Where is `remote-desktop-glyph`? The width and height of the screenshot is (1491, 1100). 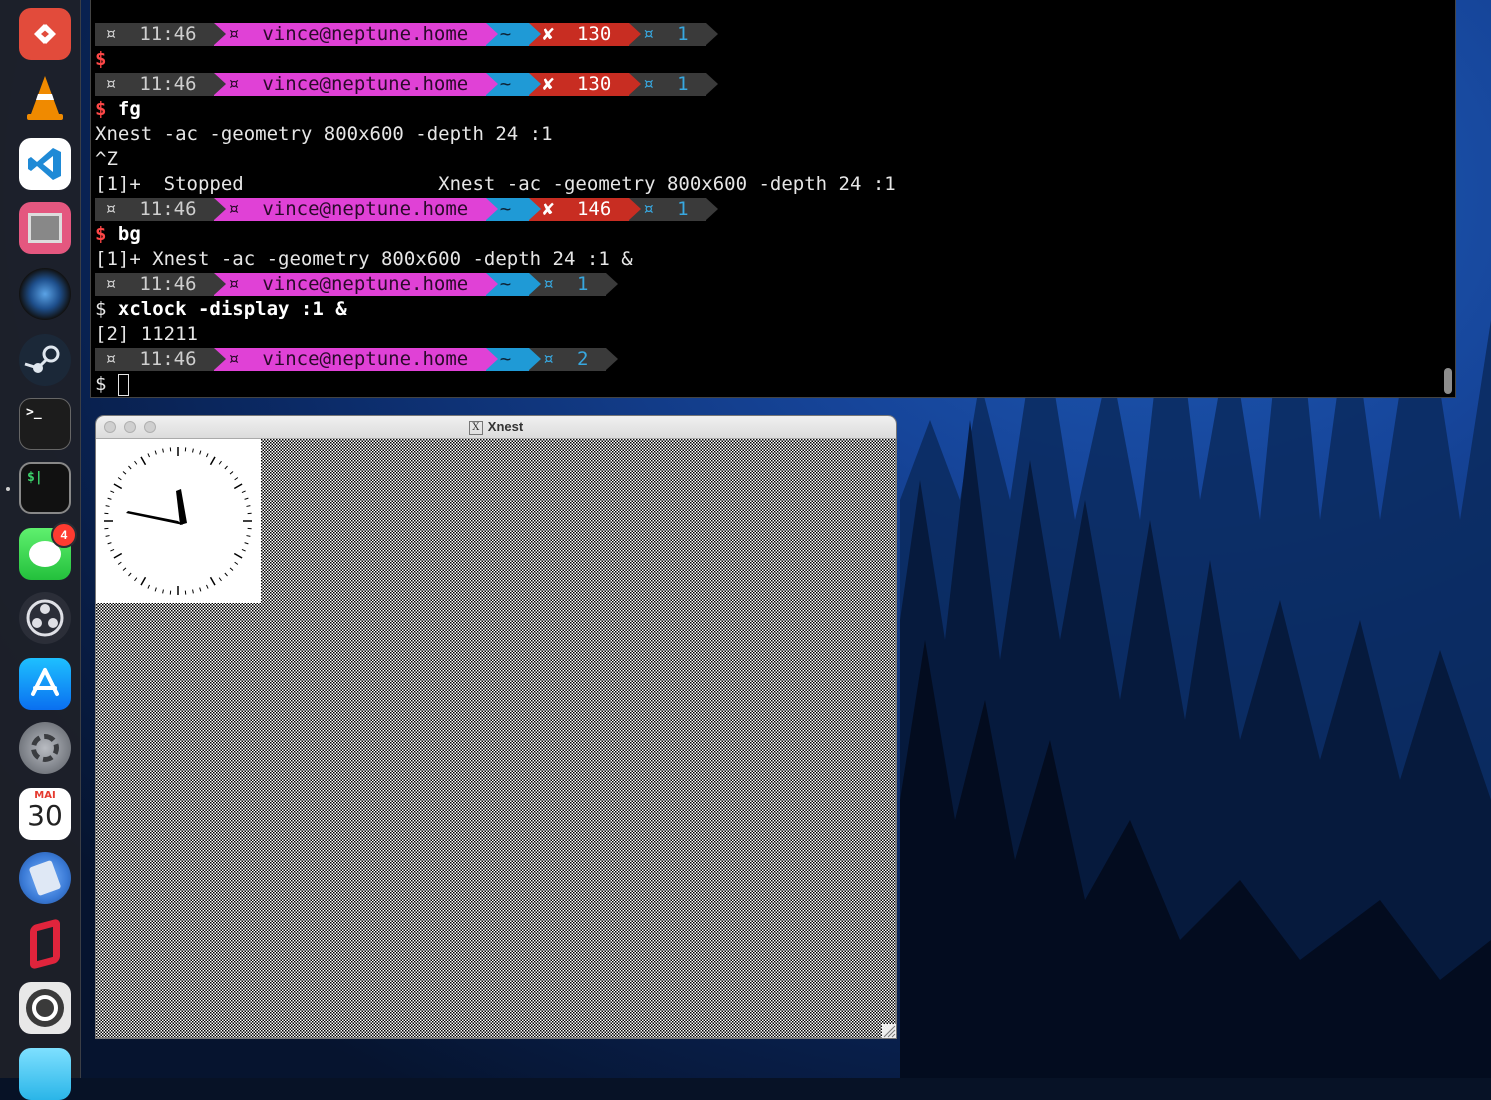 remote-desktop-glyph is located at coordinates (45, 34).